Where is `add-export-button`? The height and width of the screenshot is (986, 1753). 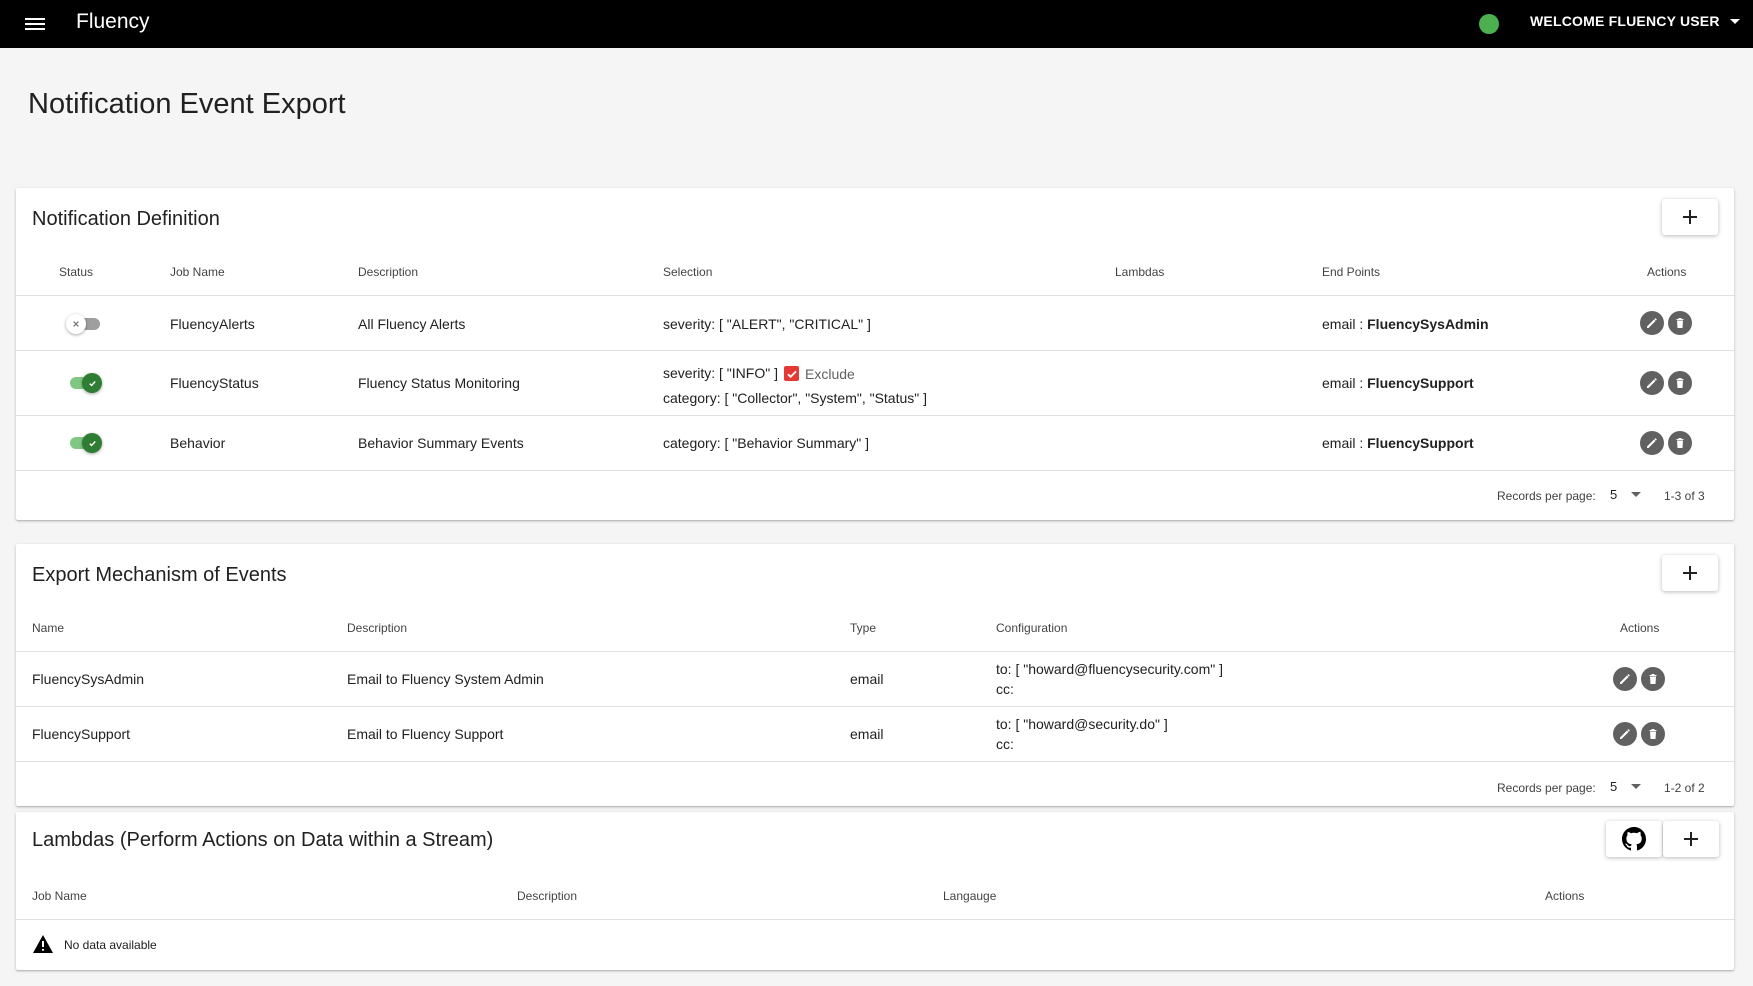 add-export-button is located at coordinates (1690, 573).